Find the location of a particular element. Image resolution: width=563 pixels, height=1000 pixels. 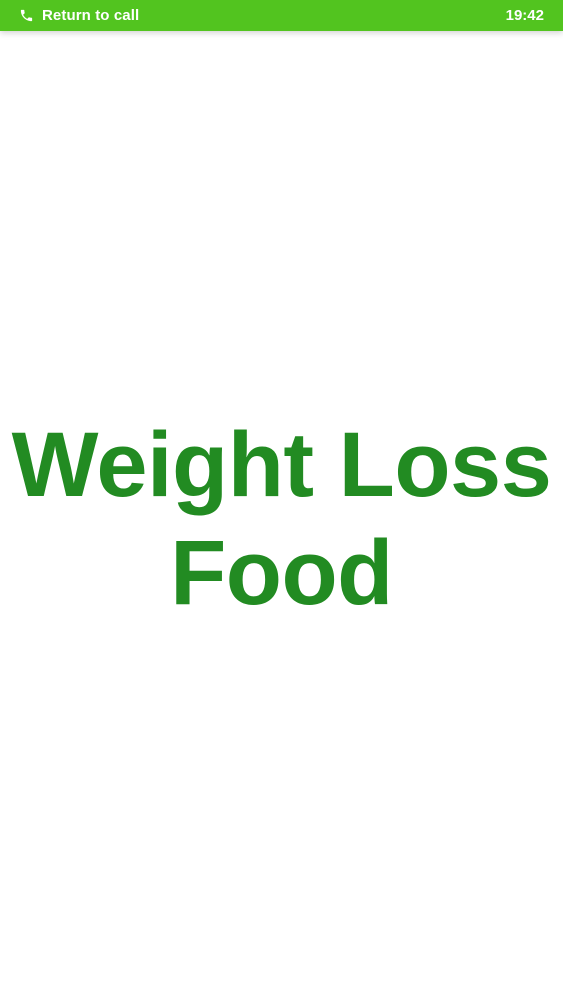

return-to-call-banner: Return to call is located at coordinates (79, 15).